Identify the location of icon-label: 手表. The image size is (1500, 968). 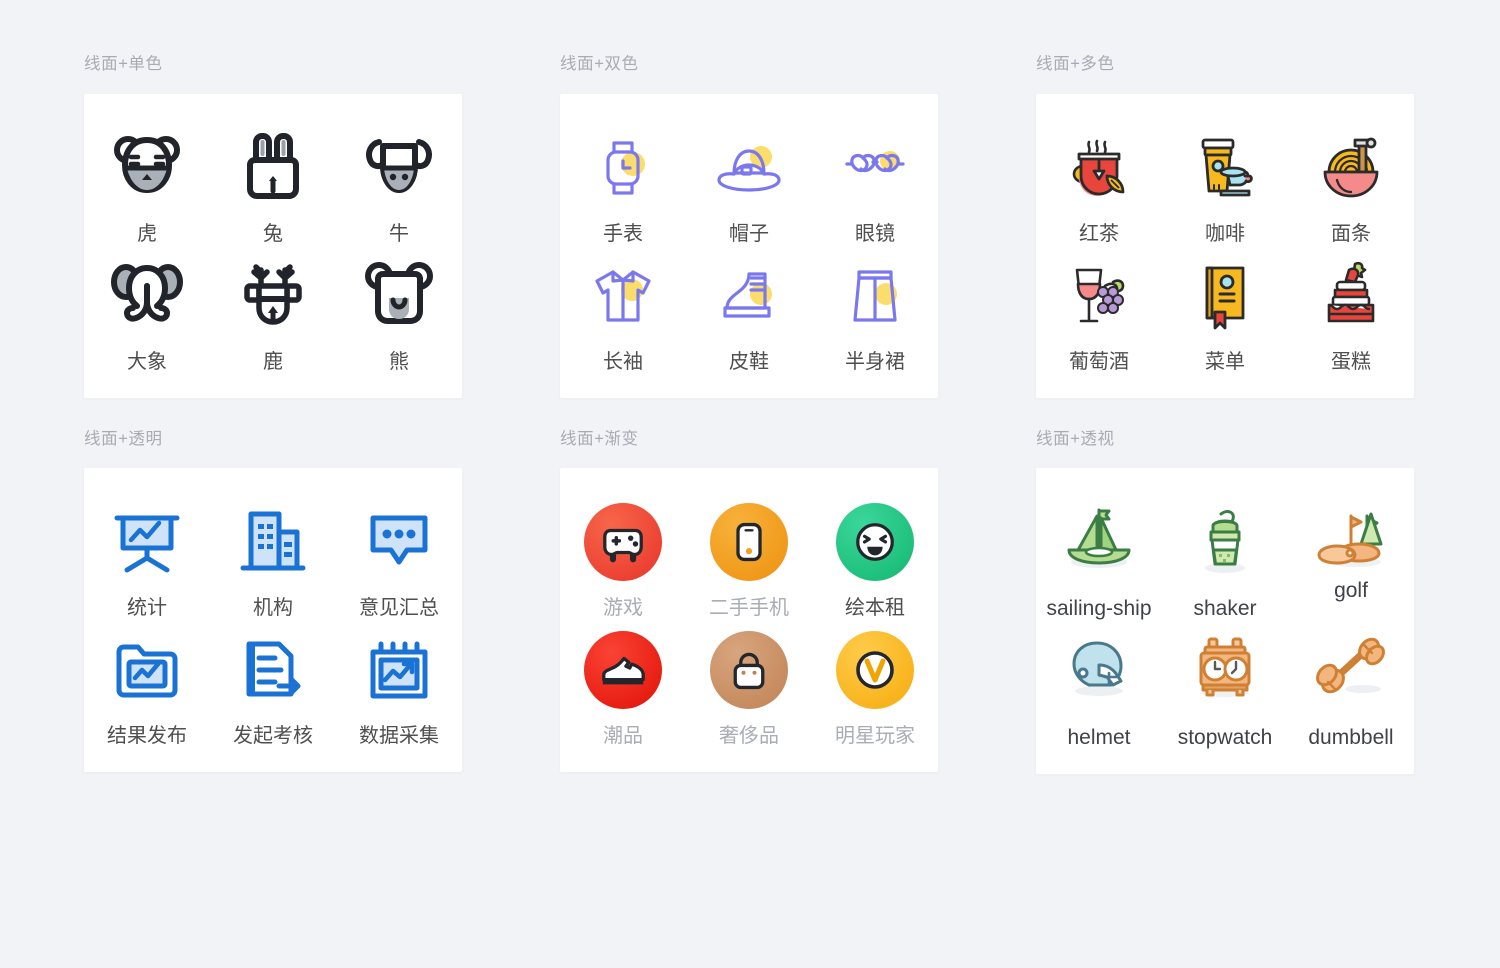
(623, 233).